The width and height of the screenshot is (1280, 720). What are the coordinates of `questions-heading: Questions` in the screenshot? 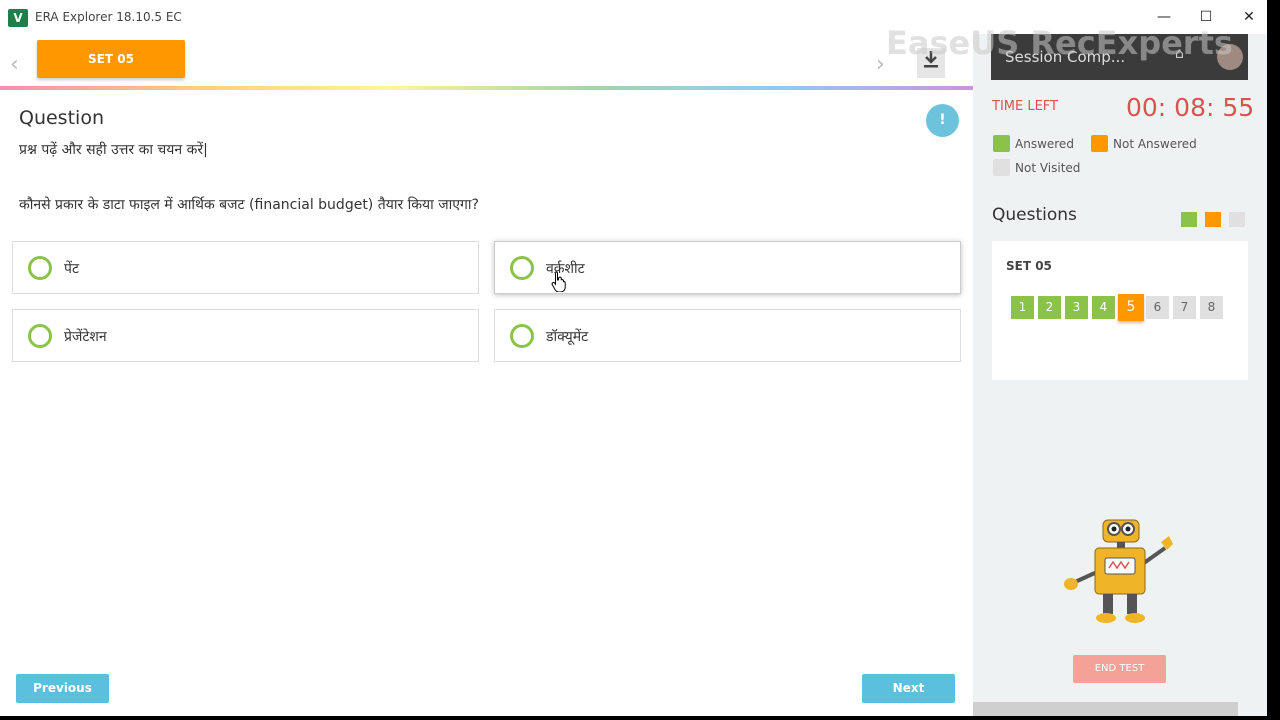 It's located at (1034, 215).